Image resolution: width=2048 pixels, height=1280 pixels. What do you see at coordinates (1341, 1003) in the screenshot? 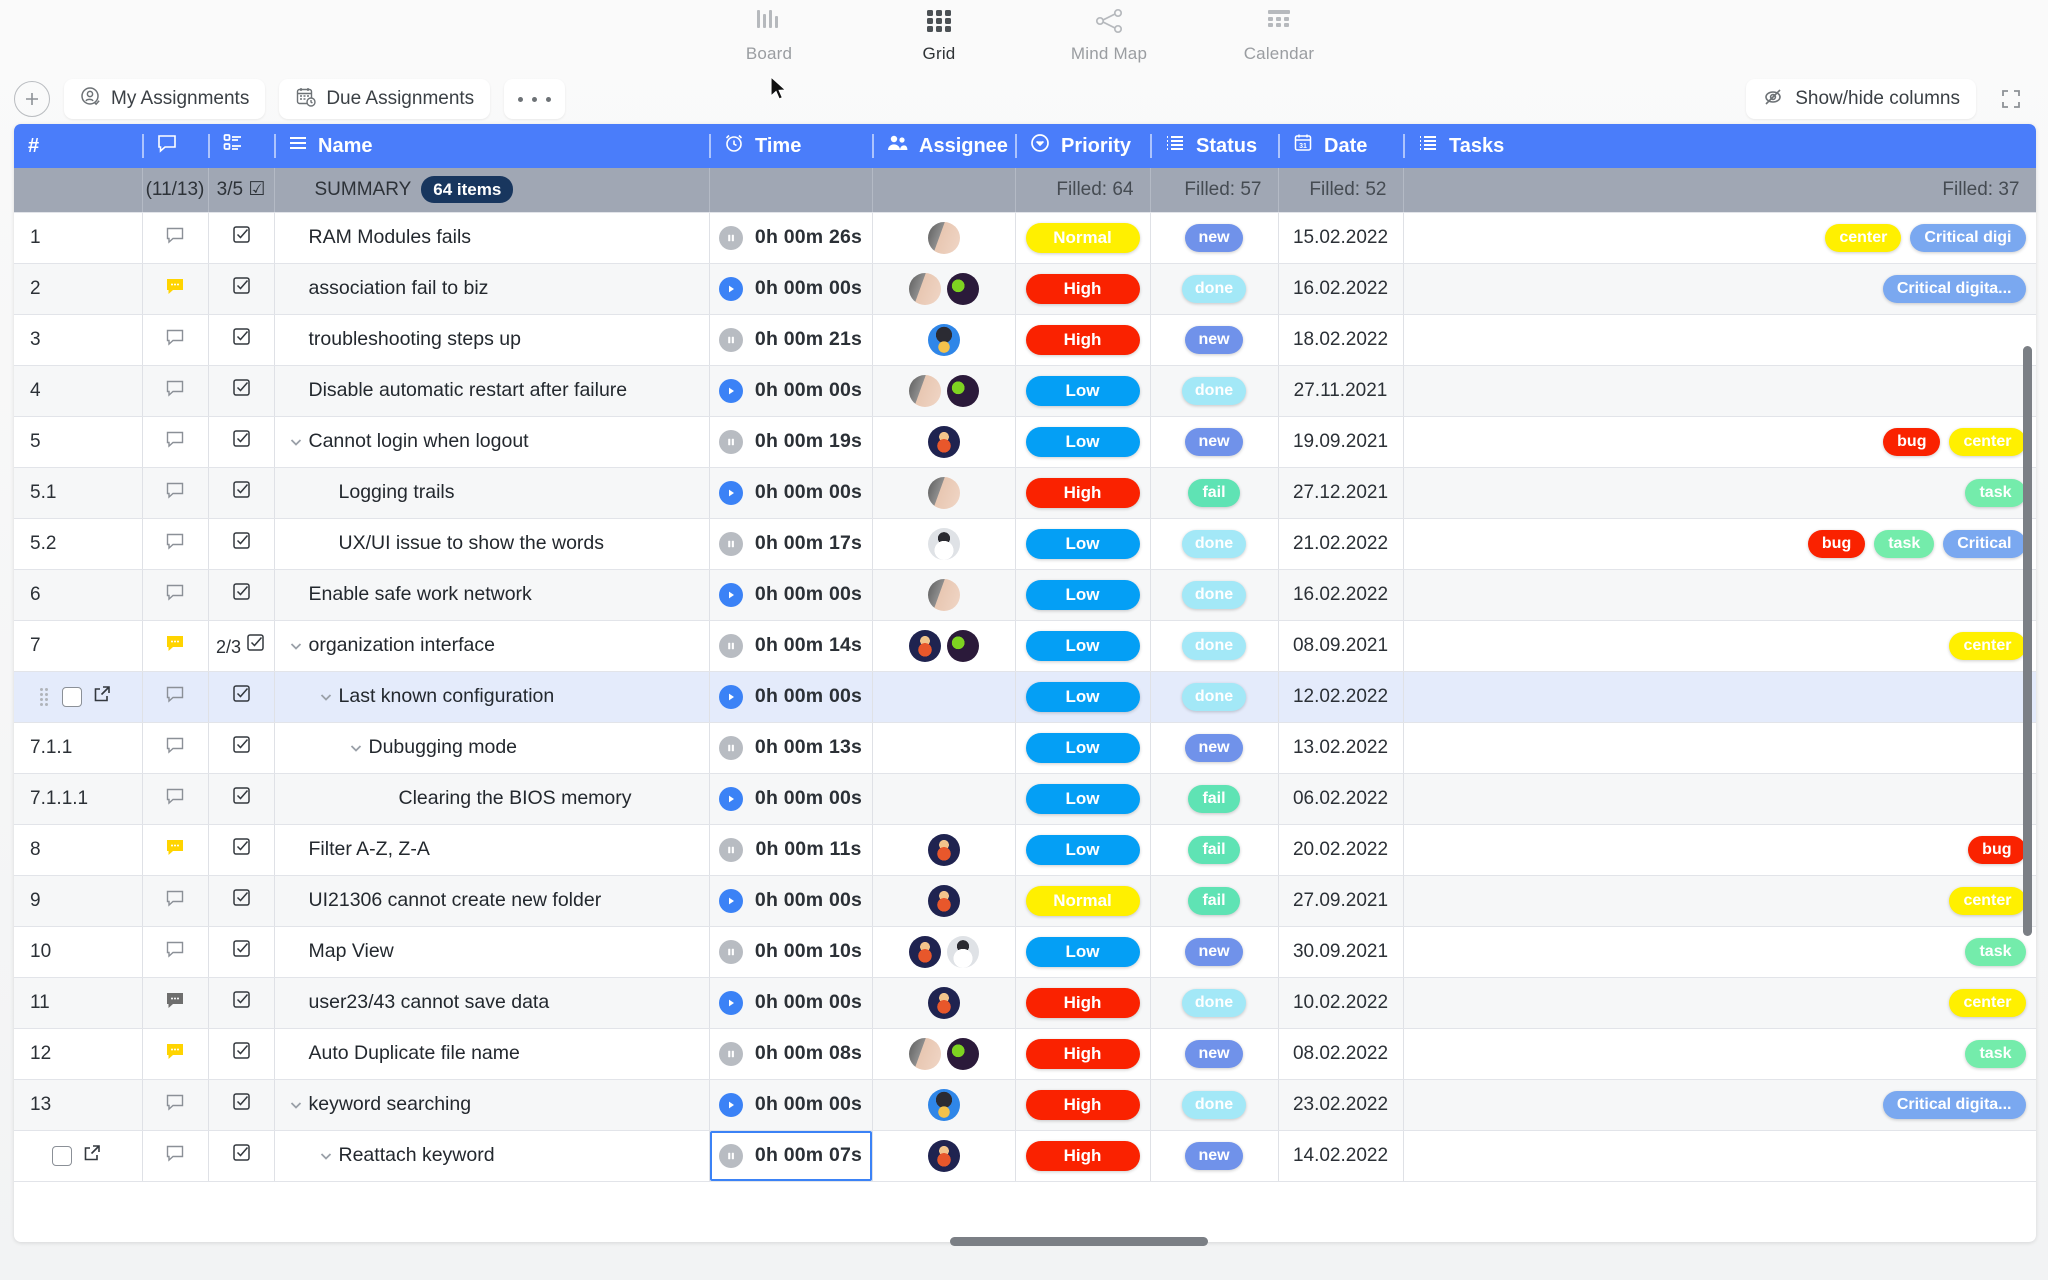
I see `cell-date: 10.02.2022` at bounding box center [1341, 1003].